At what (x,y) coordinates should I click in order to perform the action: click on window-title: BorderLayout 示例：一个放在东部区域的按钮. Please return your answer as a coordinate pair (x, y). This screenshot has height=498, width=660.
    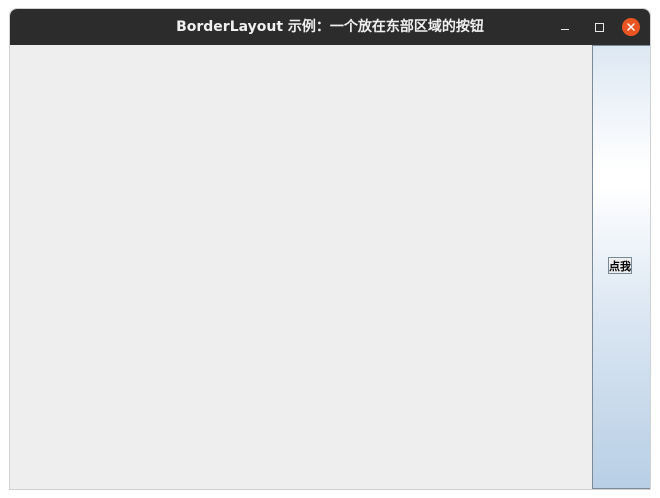
    Looking at the image, I should click on (330, 27).